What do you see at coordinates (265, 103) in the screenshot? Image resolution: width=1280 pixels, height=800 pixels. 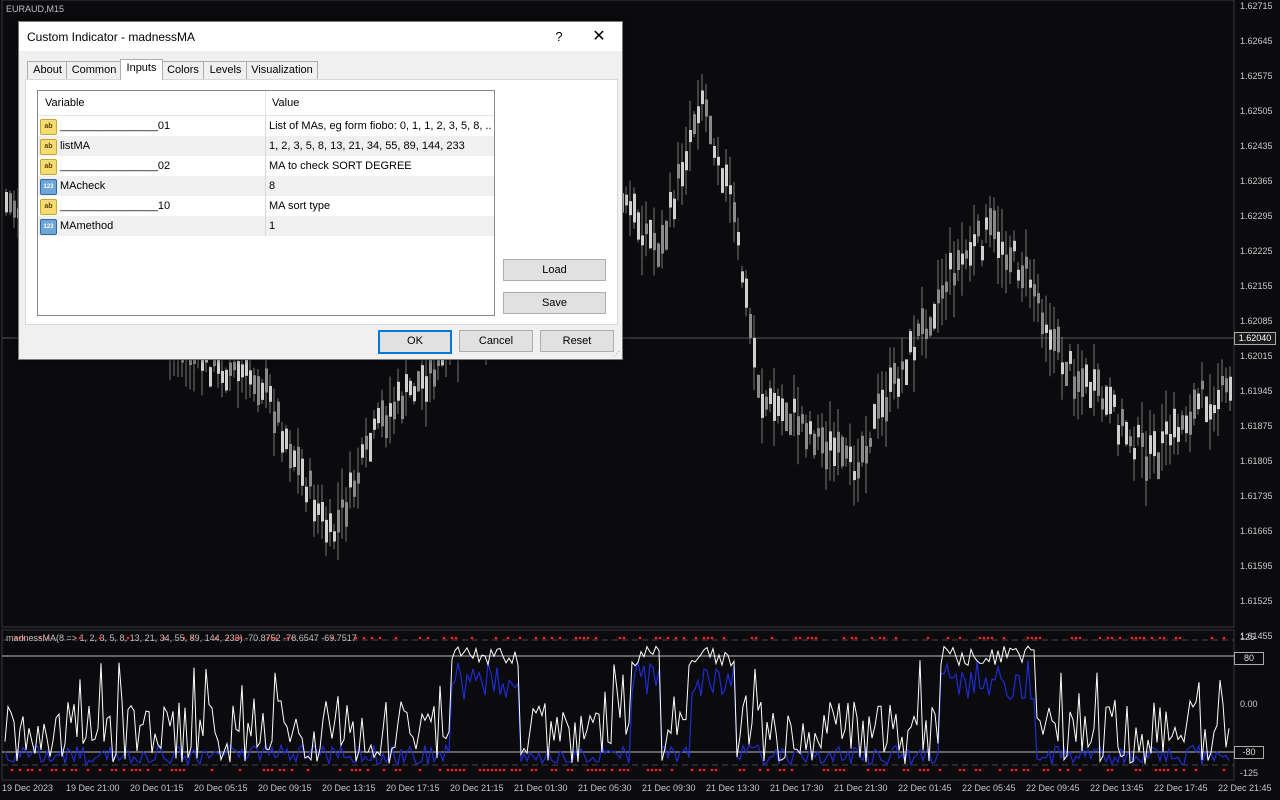 I see `column-divider` at bounding box center [265, 103].